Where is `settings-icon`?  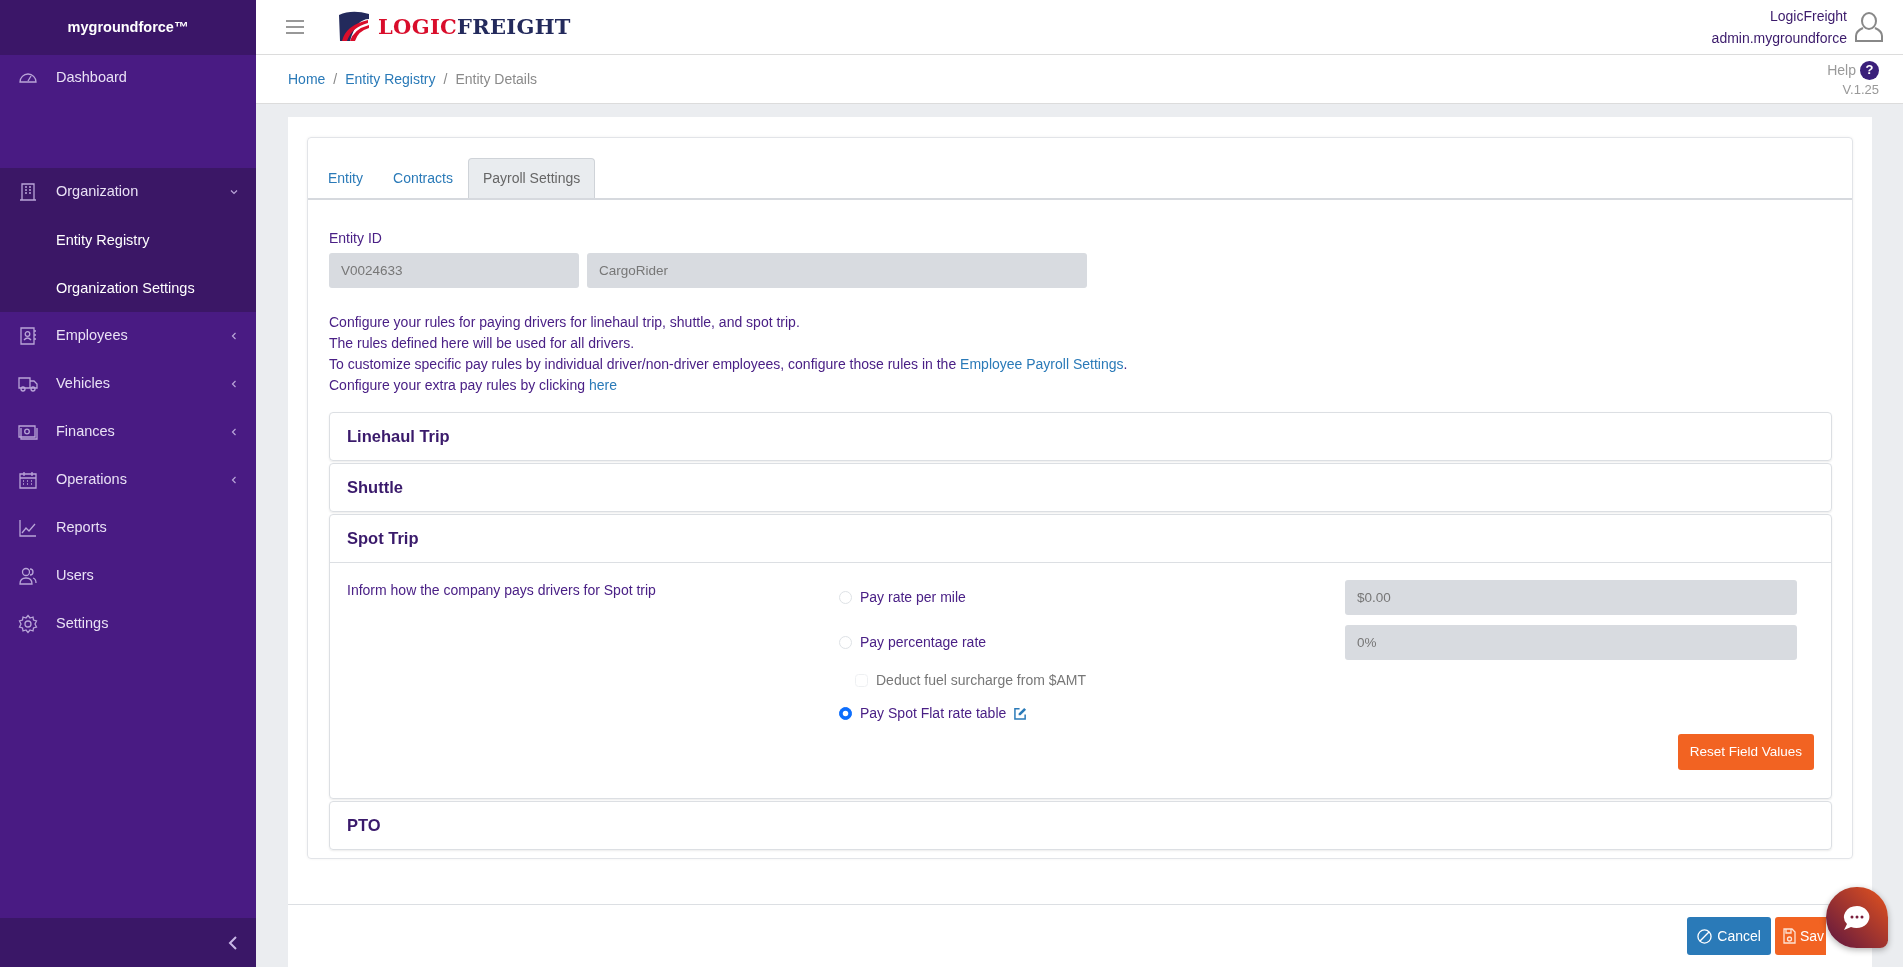
settings-icon is located at coordinates (28, 624).